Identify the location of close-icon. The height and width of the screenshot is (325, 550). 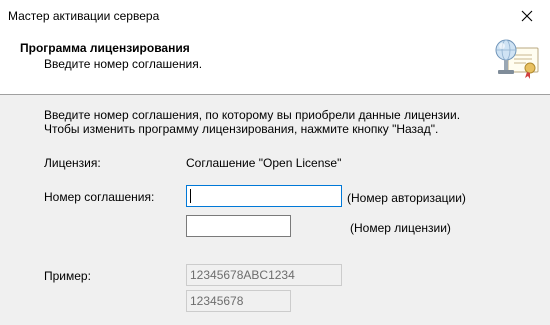
(527, 16).